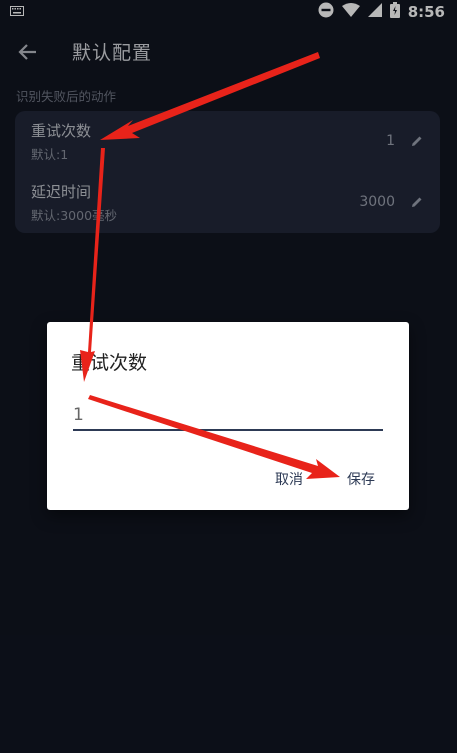  Describe the element at coordinates (325, 479) in the screenshot. I see `dialog-actions: 取消 保存` at that location.